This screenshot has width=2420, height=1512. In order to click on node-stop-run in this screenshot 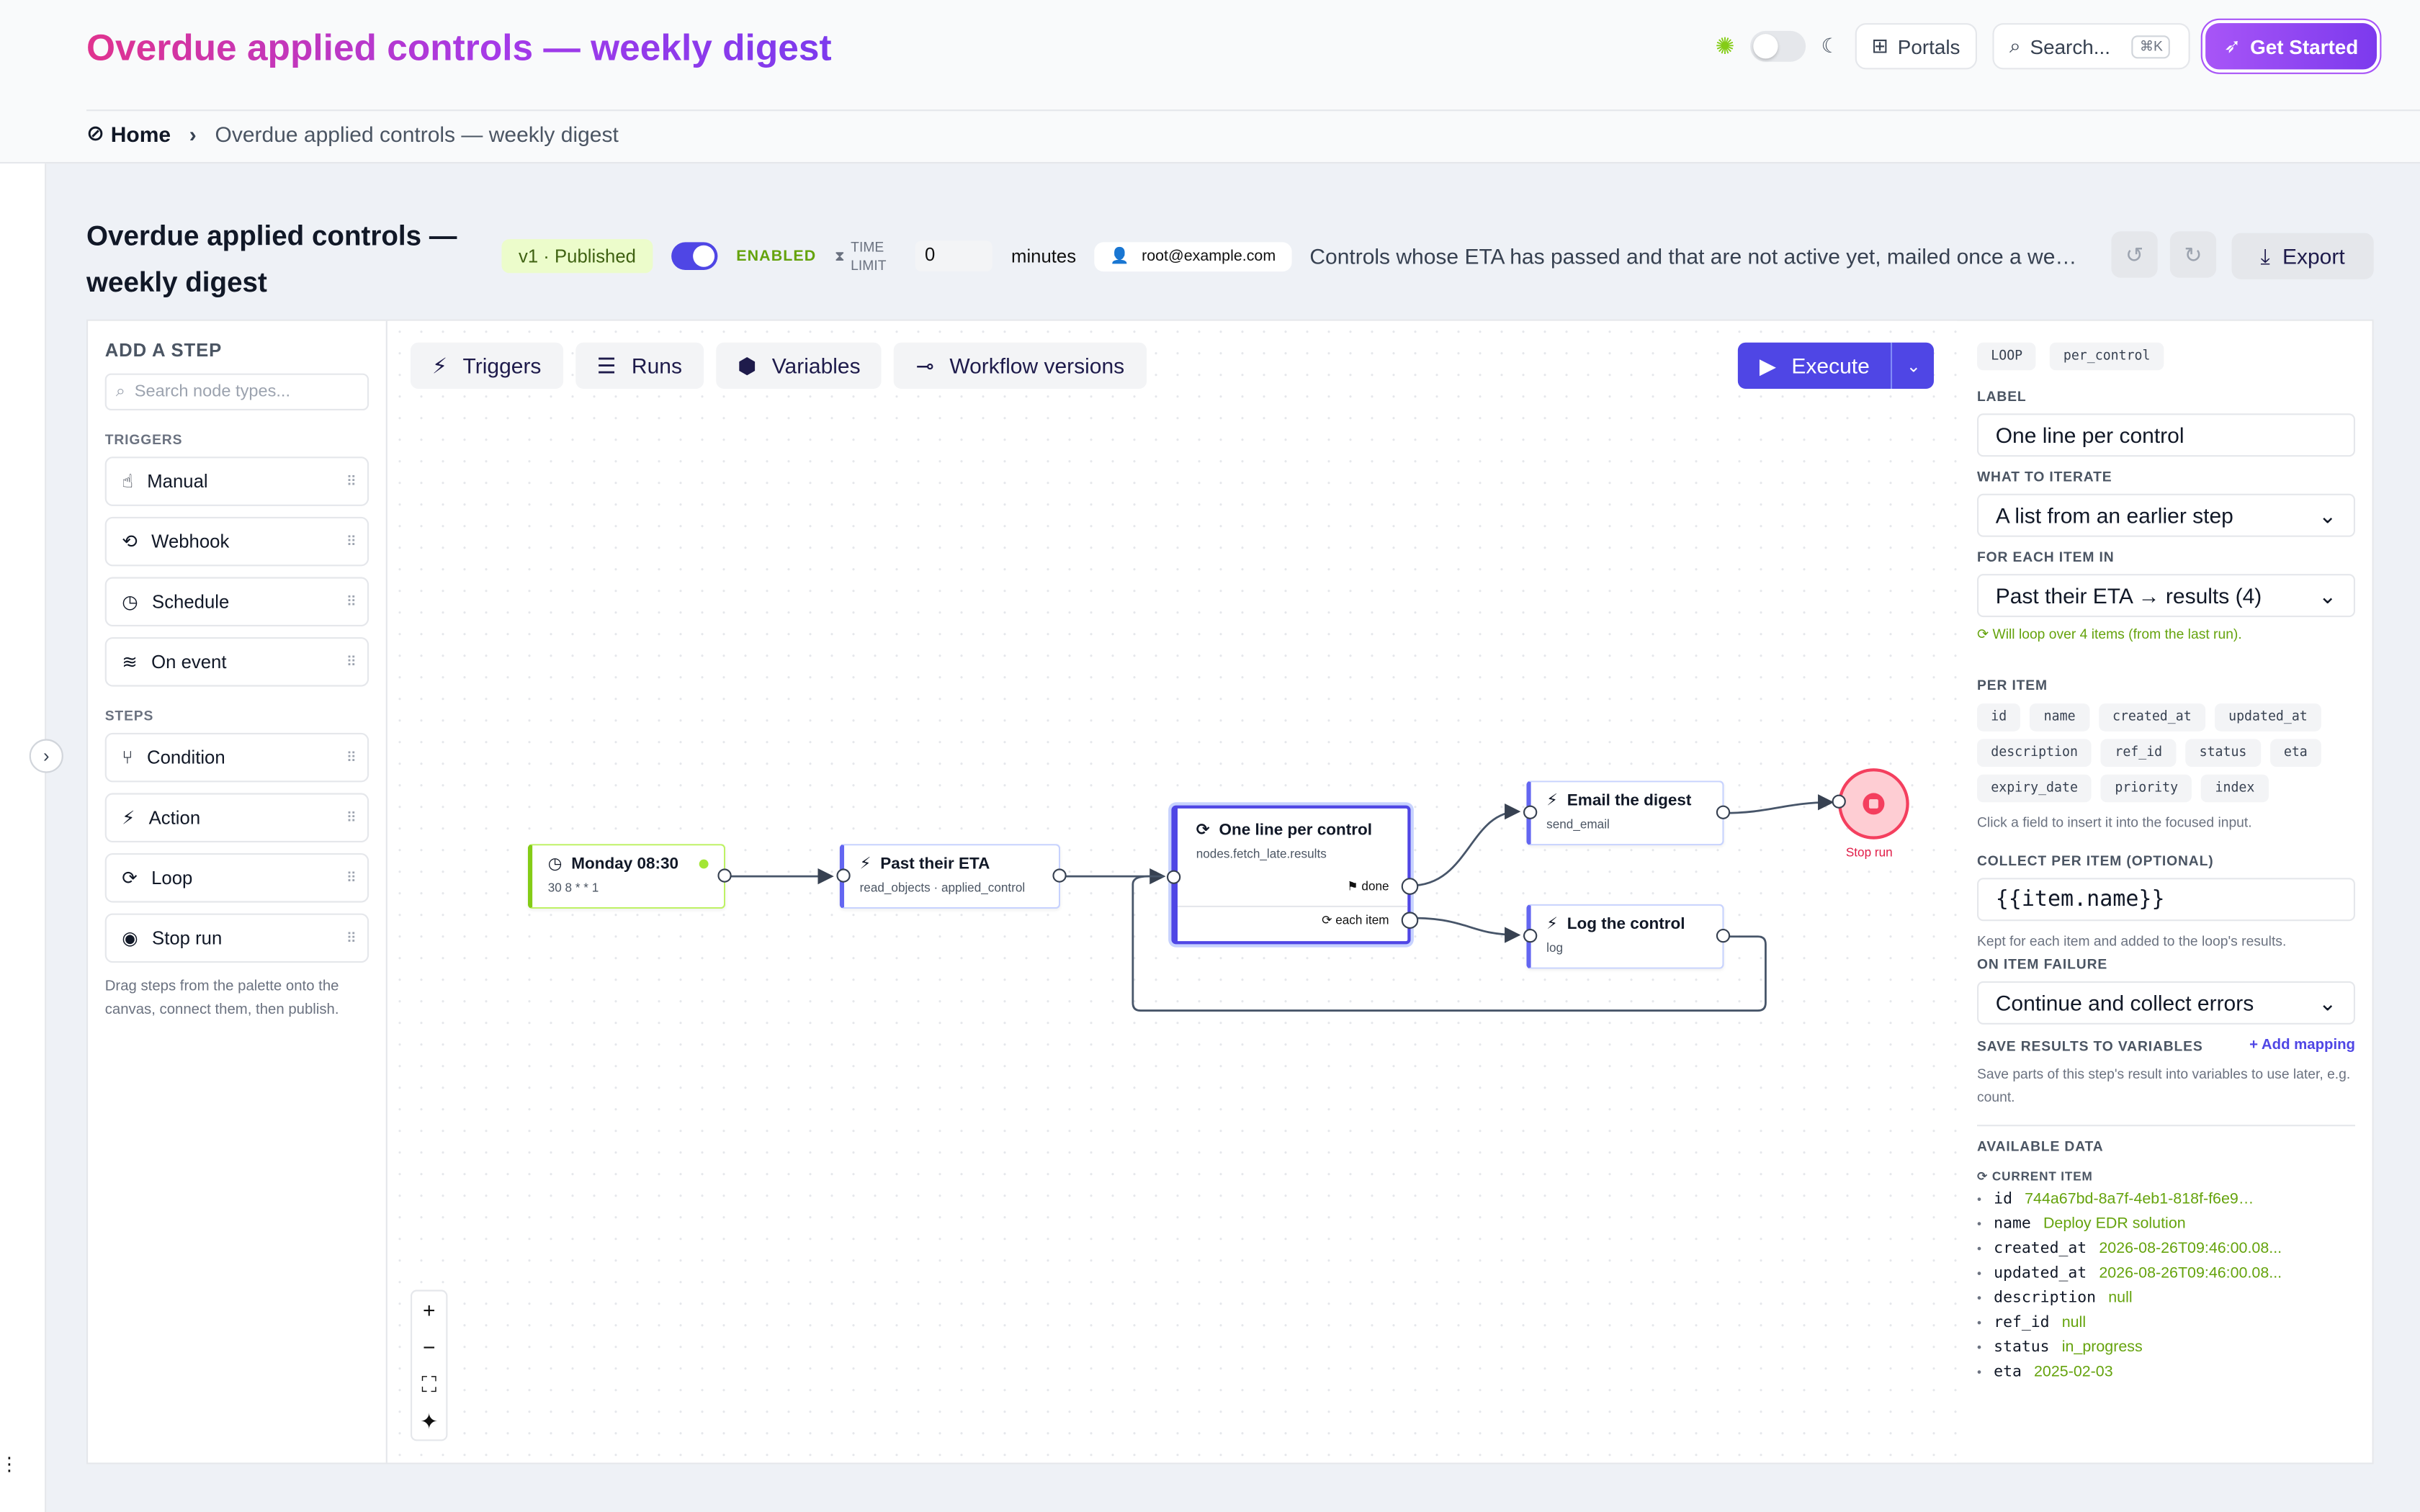, I will do `click(1871, 804)`.